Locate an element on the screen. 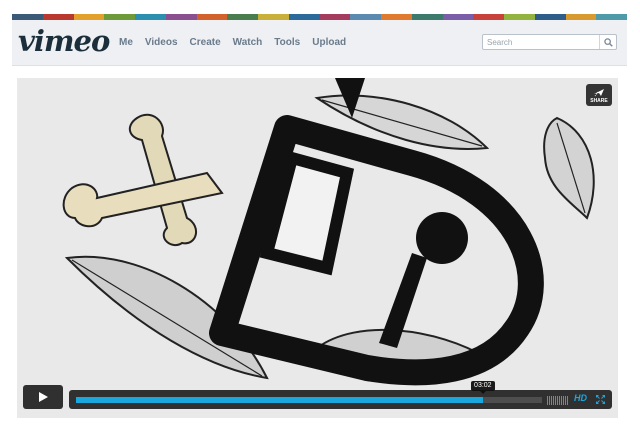 The image size is (640, 431). search-button is located at coordinates (607, 42).